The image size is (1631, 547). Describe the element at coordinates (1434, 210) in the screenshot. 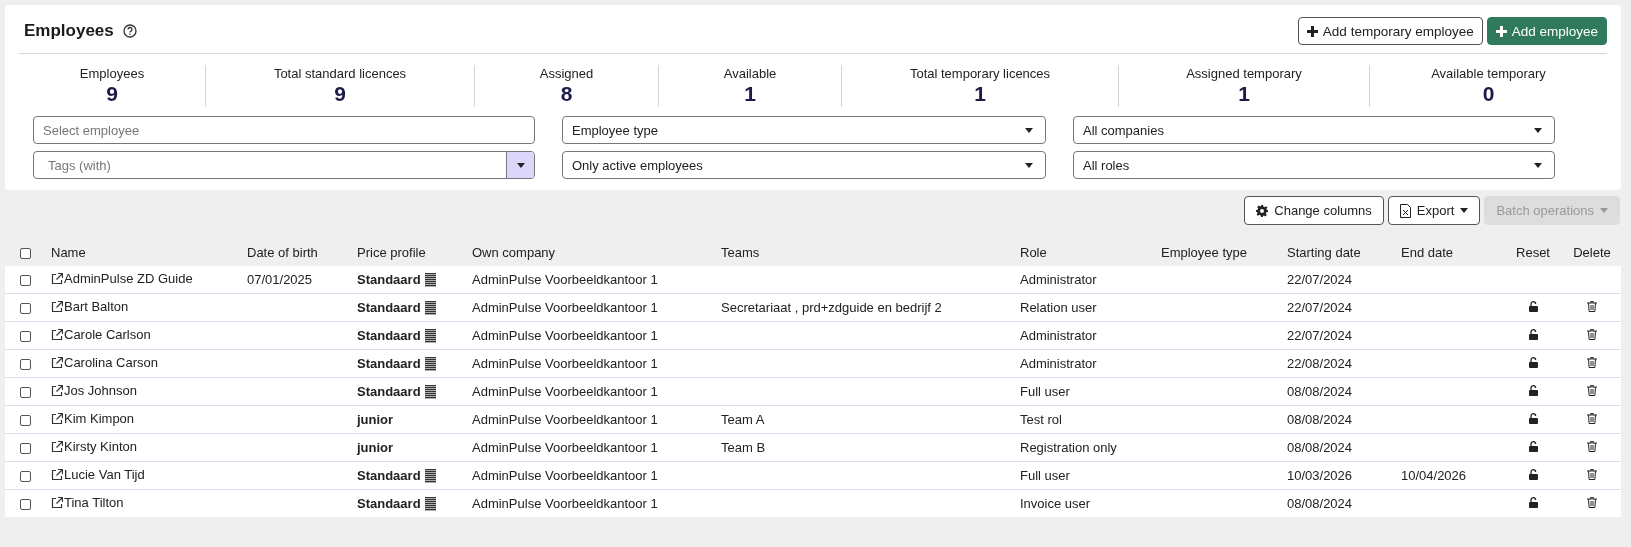

I see `export-button: Export` at that location.